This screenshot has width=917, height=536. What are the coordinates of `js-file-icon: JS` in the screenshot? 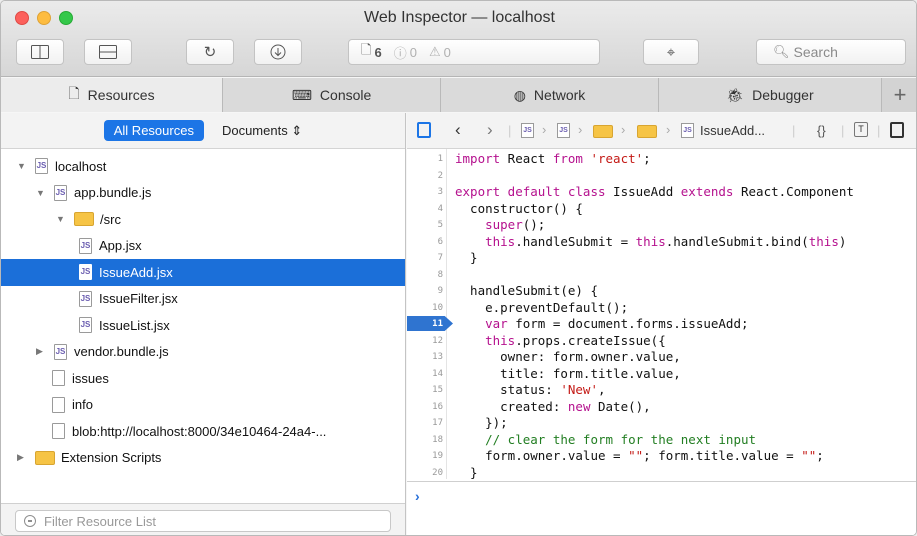 It's located at (85, 272).